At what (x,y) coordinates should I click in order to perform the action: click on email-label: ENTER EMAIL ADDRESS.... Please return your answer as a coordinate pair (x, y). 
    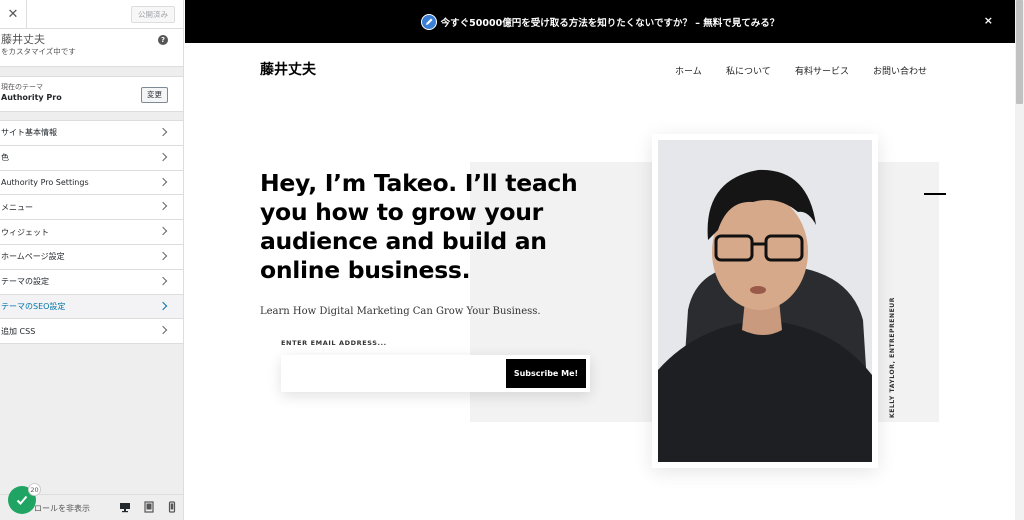
    Looking at the image, I should click on (334, 343).